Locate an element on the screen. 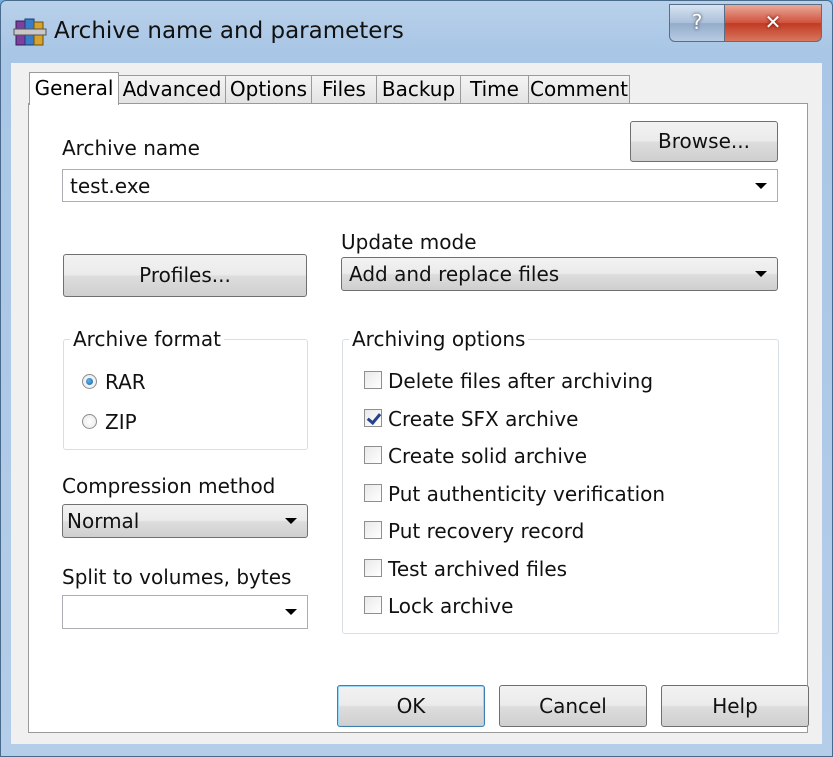 The width and height of the screenshot is (833, 757). delete-files-label: Delete files after archiving is located at coordinates (520, 381).